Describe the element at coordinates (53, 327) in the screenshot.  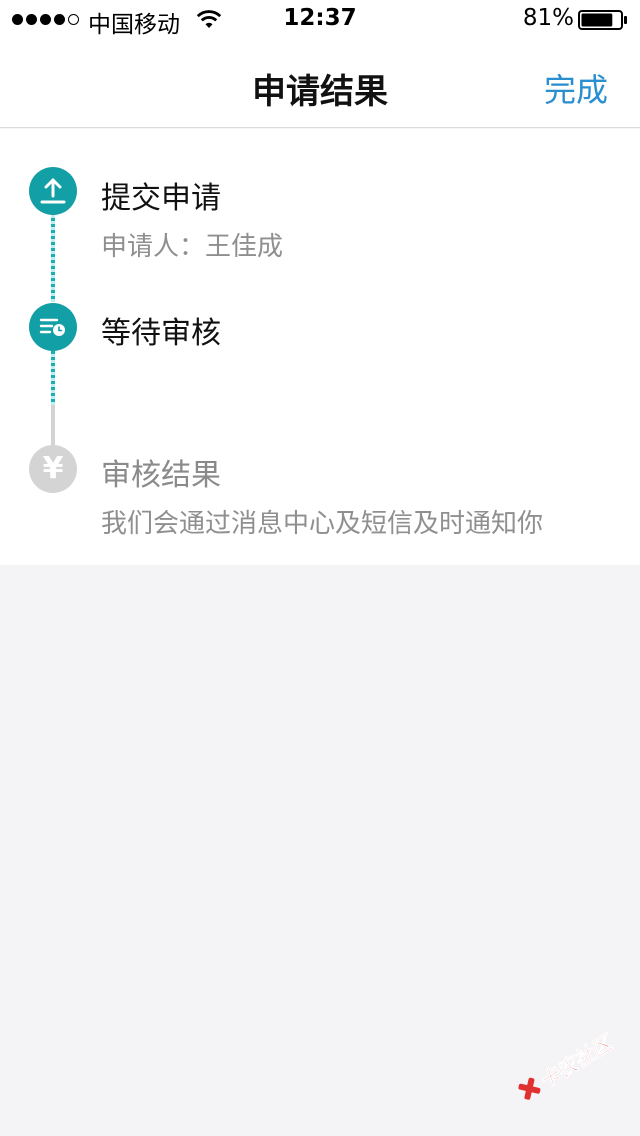
I see `pending-review-icon` at that location.